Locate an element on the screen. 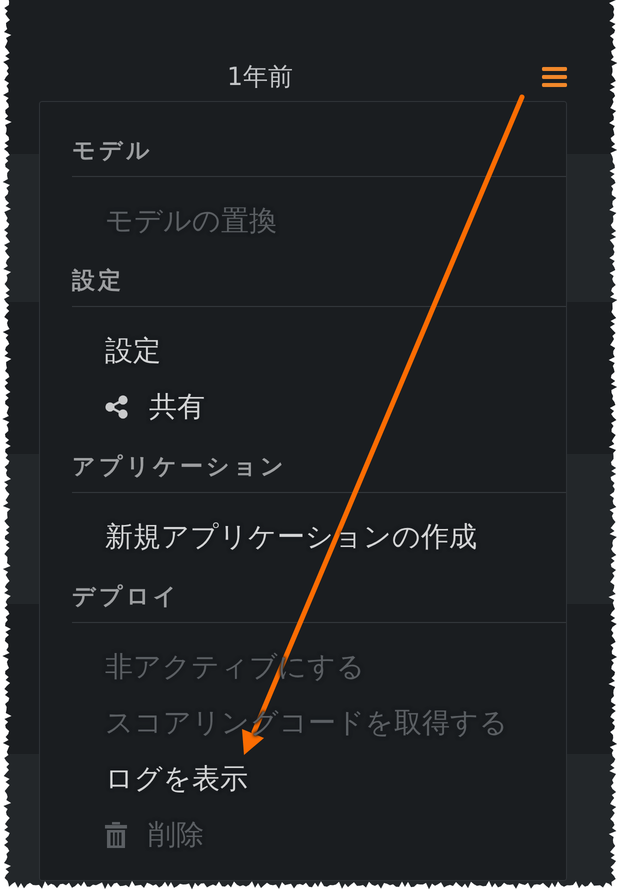 The height and width of the screenshot is (890, 620). menu-section-title: モデル is located at coordinates (112, 151).